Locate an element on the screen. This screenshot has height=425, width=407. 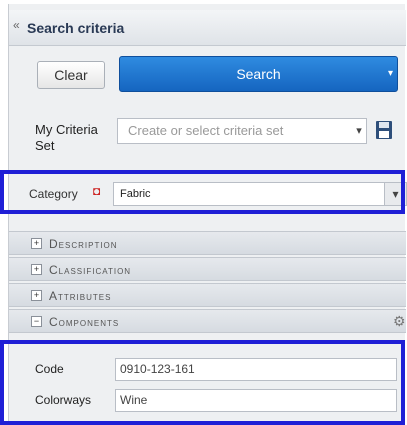
chevron-down-icon: ▾ is located at coordinates (359, 131).